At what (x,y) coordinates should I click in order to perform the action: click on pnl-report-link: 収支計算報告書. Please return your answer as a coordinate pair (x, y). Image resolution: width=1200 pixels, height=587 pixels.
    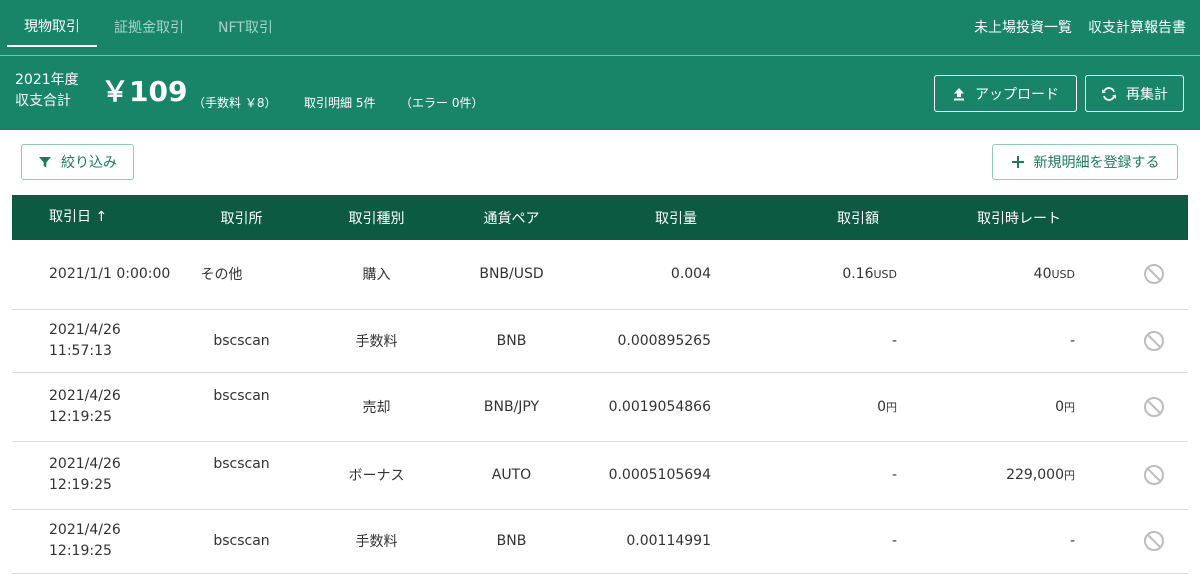
    Looking at the image, I should click on (1137, 28).